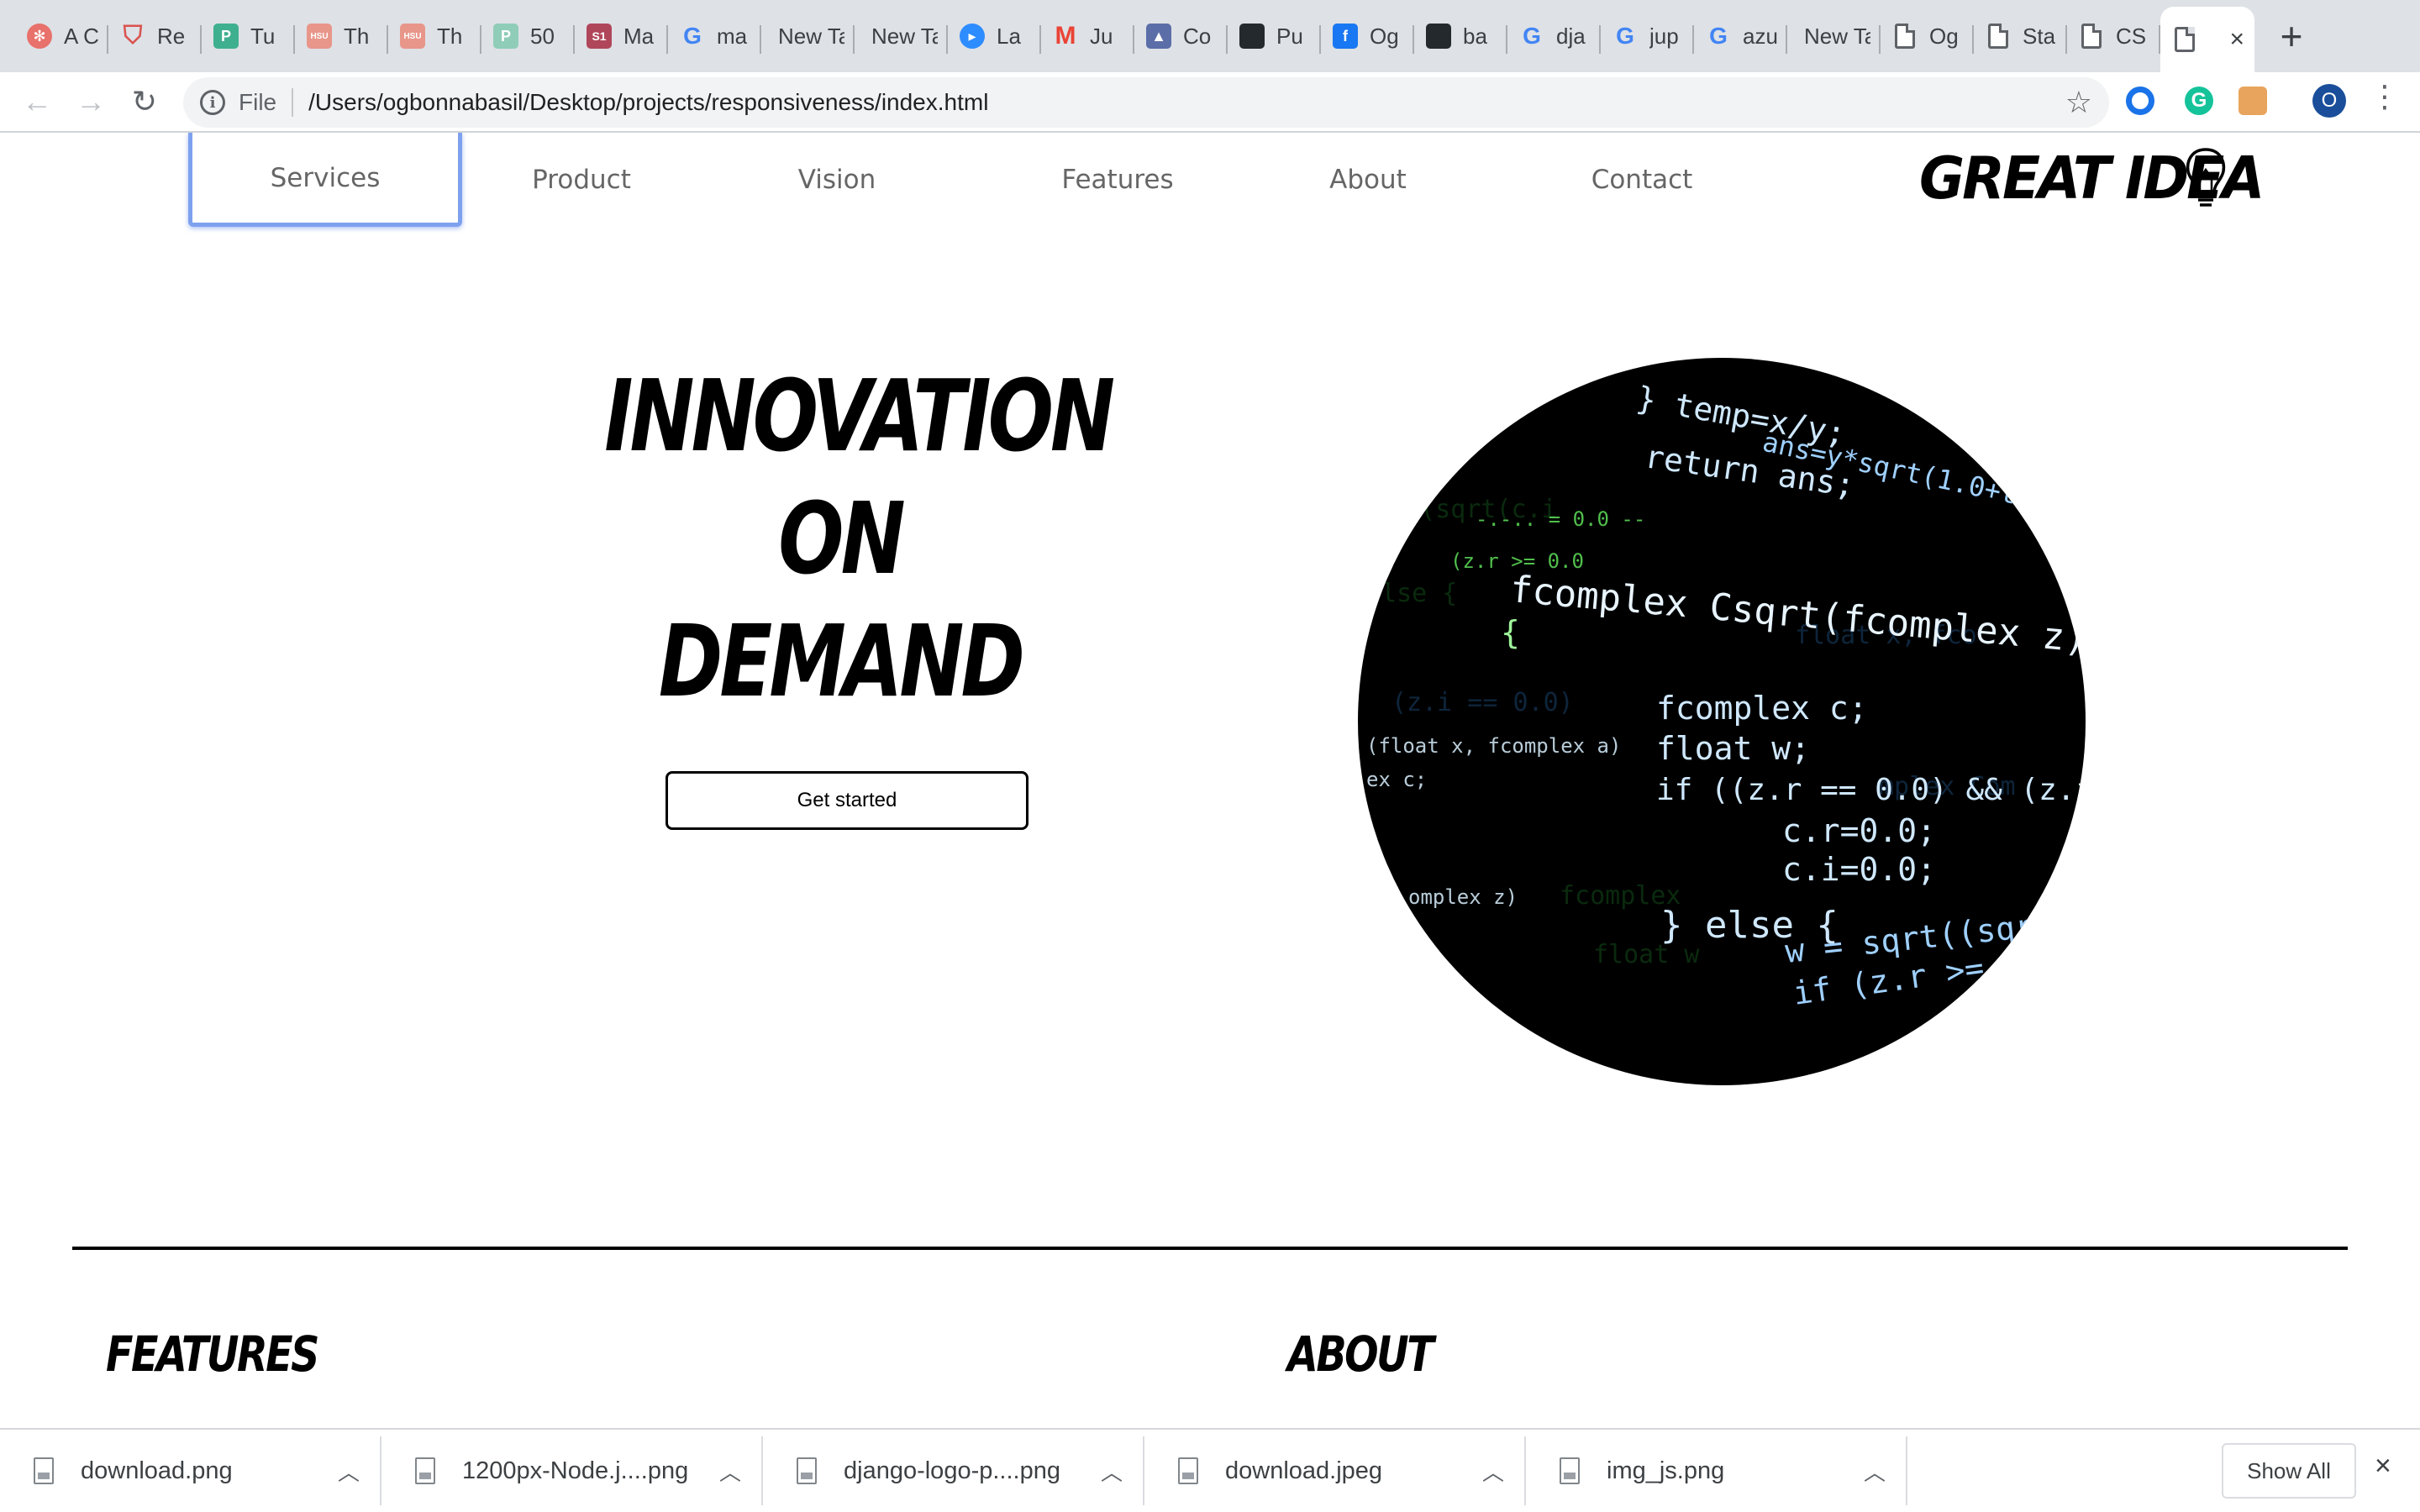  What do you see at coordinates (1274, 36) in the screenshot?
I see `browser-tab: Pu` at bounding box center [1274, 36].